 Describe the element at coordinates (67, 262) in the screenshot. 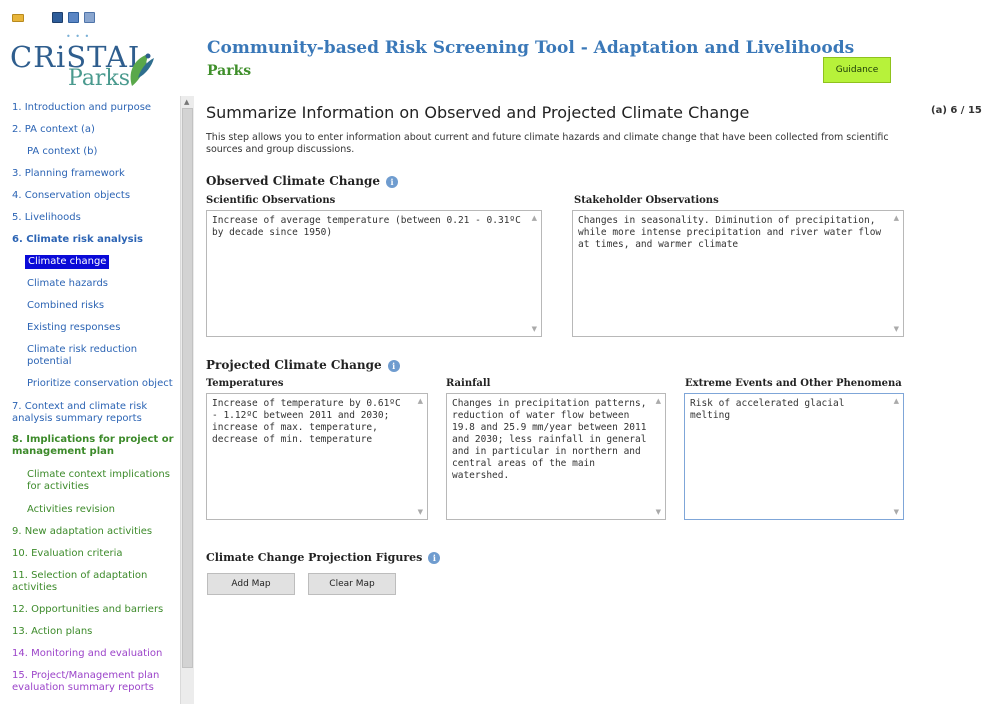

I see `nav-item-climate-change: Climate change` at that location.